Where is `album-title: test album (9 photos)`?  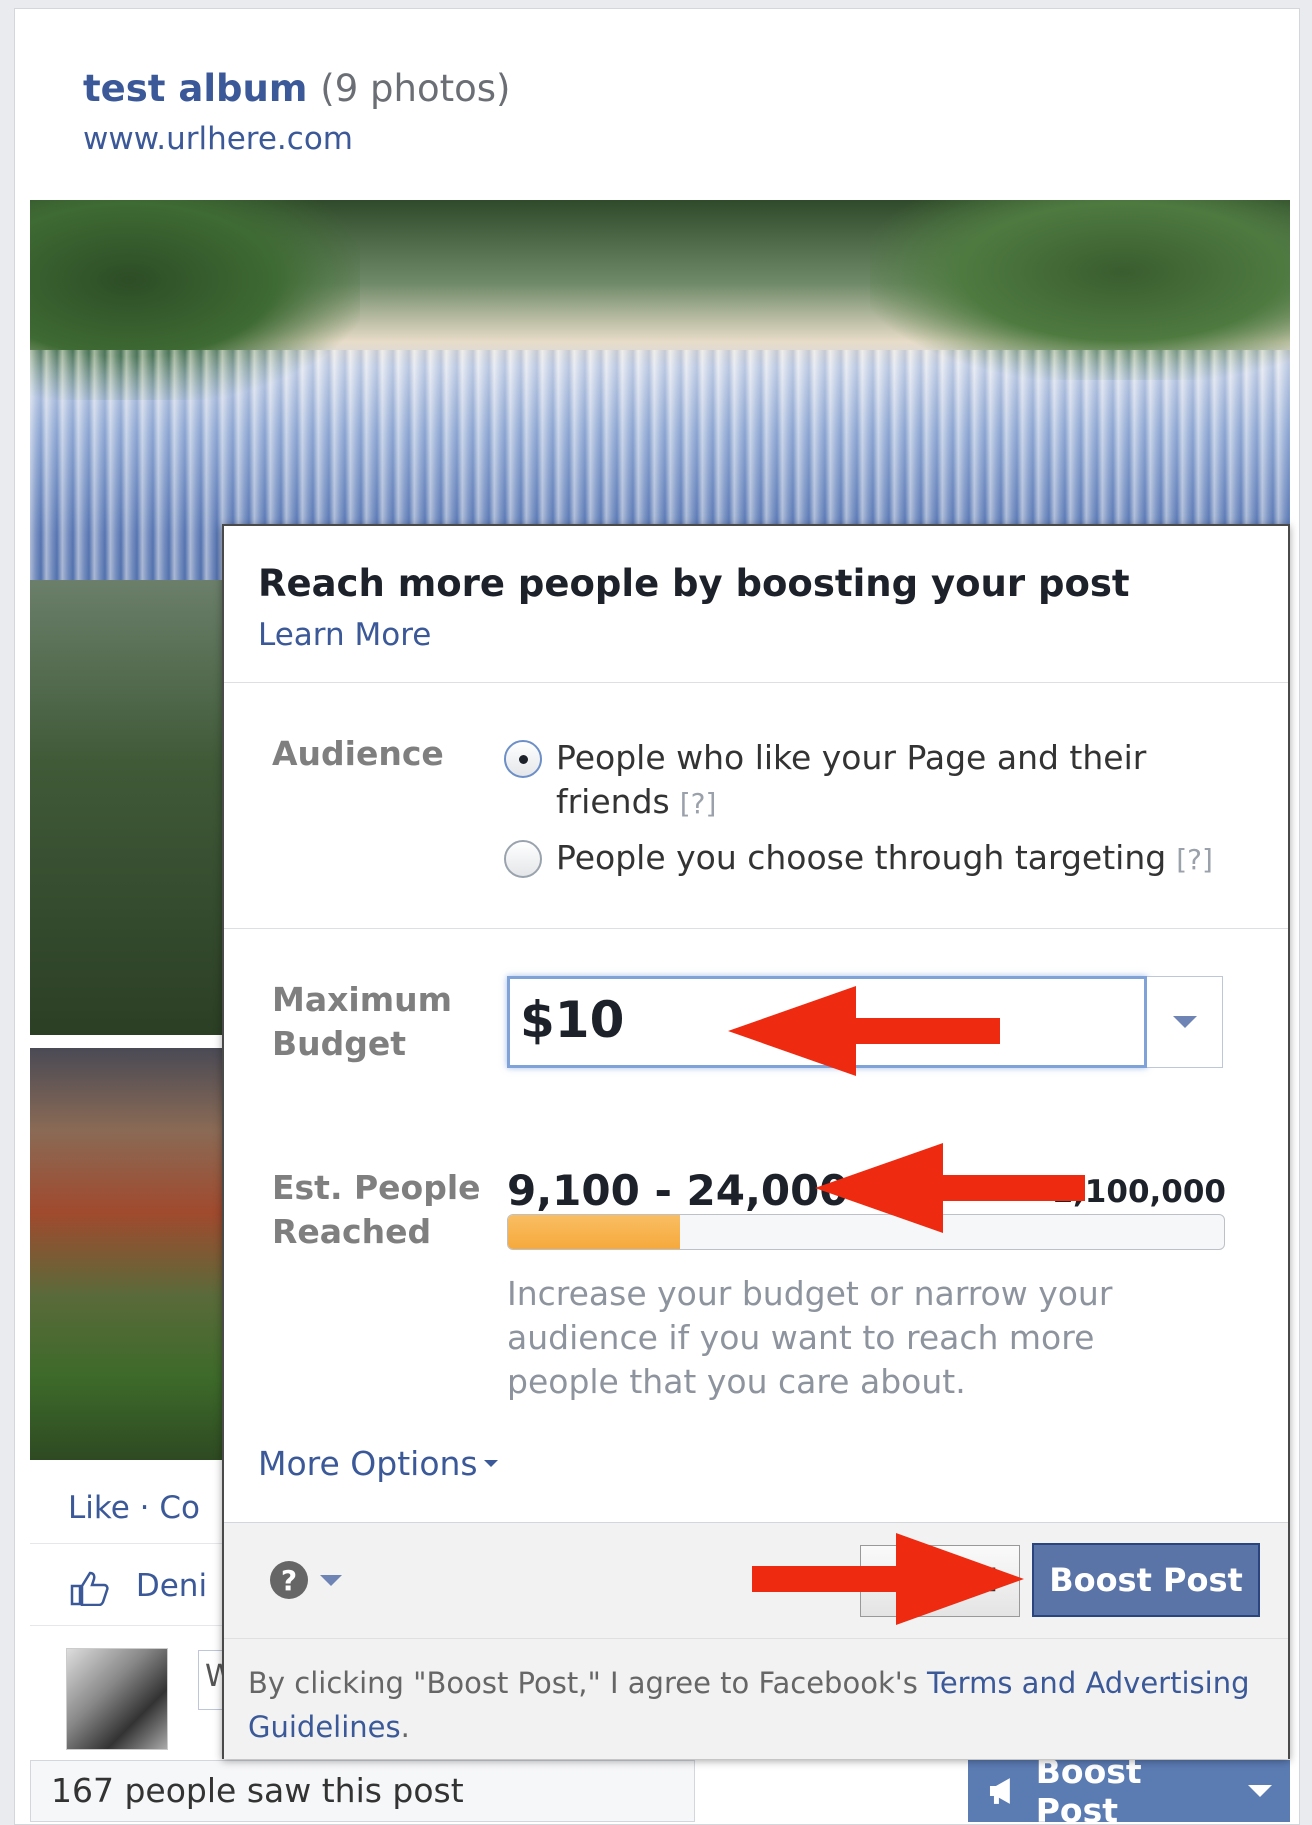
album-title: test album (9 photos) is located at coordinates (296, 88).